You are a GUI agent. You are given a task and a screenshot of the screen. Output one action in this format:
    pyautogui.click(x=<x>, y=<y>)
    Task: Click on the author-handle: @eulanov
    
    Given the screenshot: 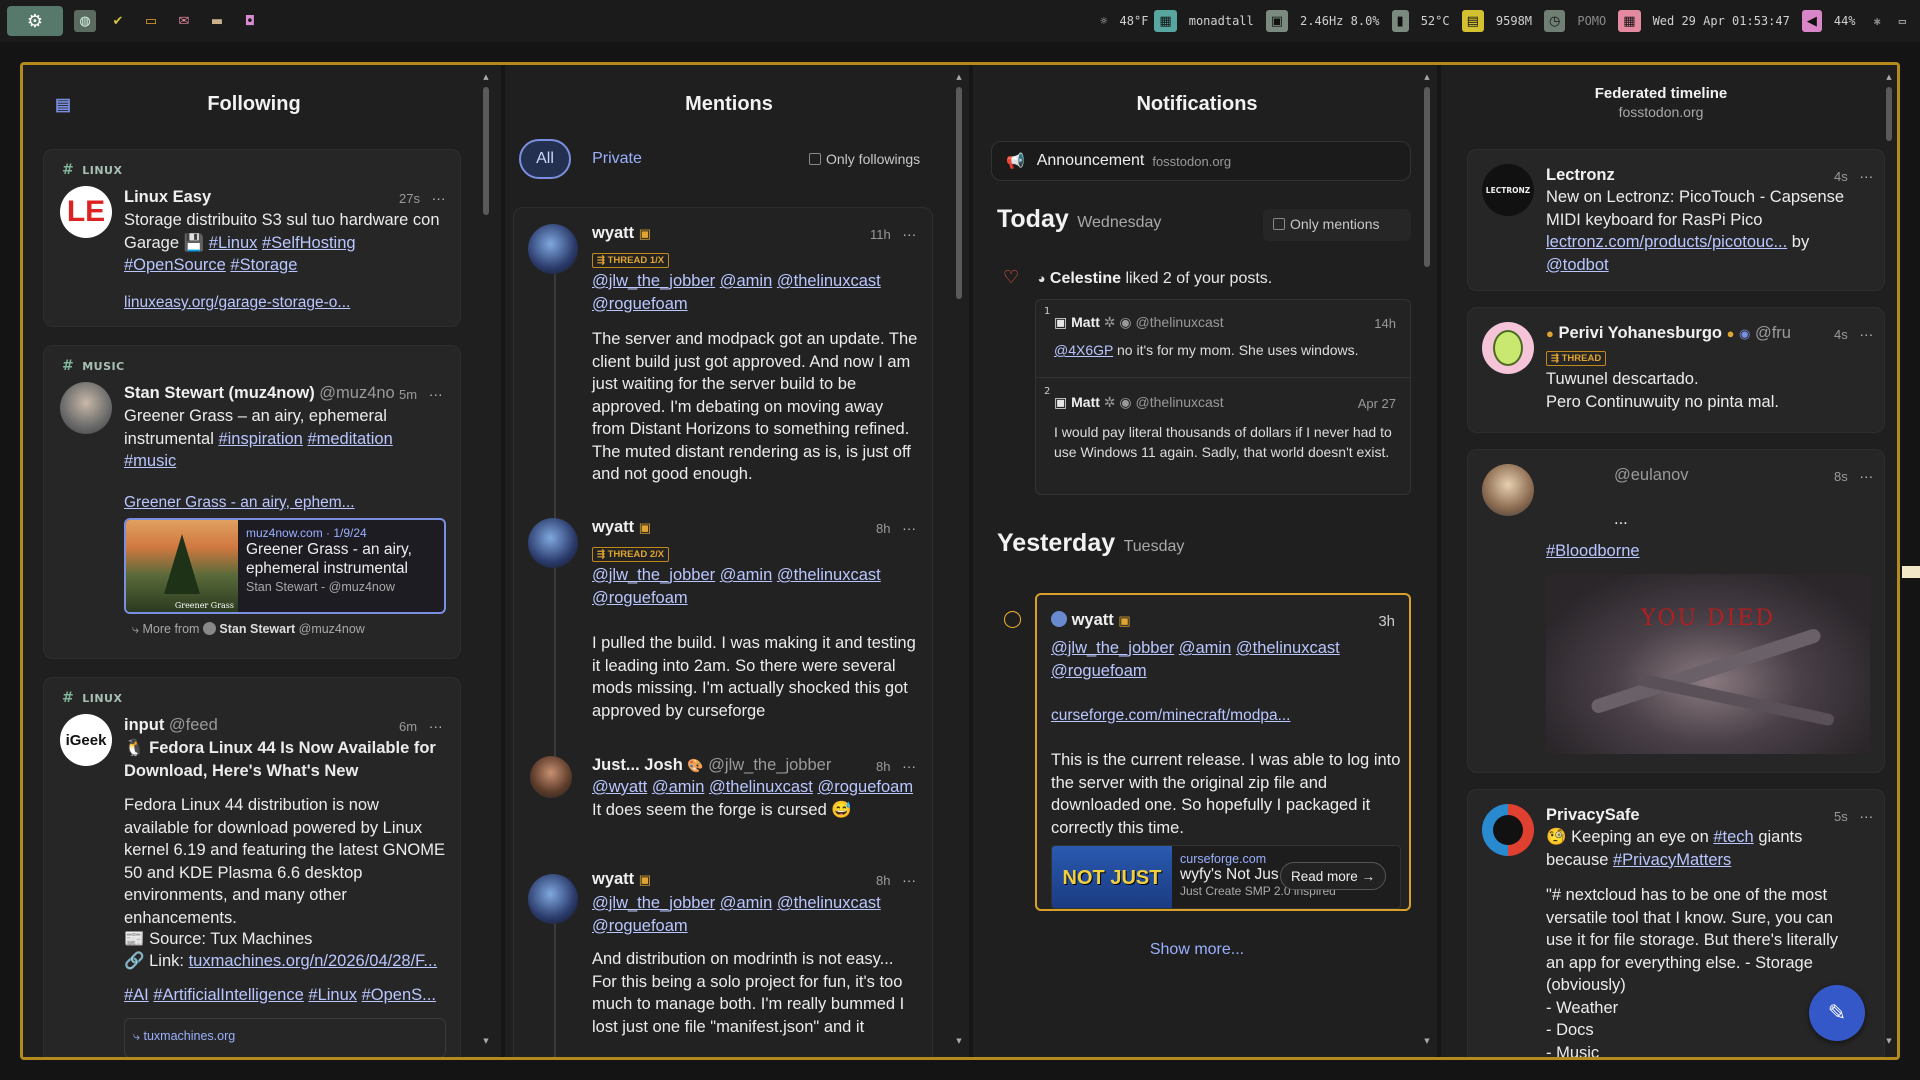 What is the action you would take?
    pyautogui.click(x=1651, y=475)
    